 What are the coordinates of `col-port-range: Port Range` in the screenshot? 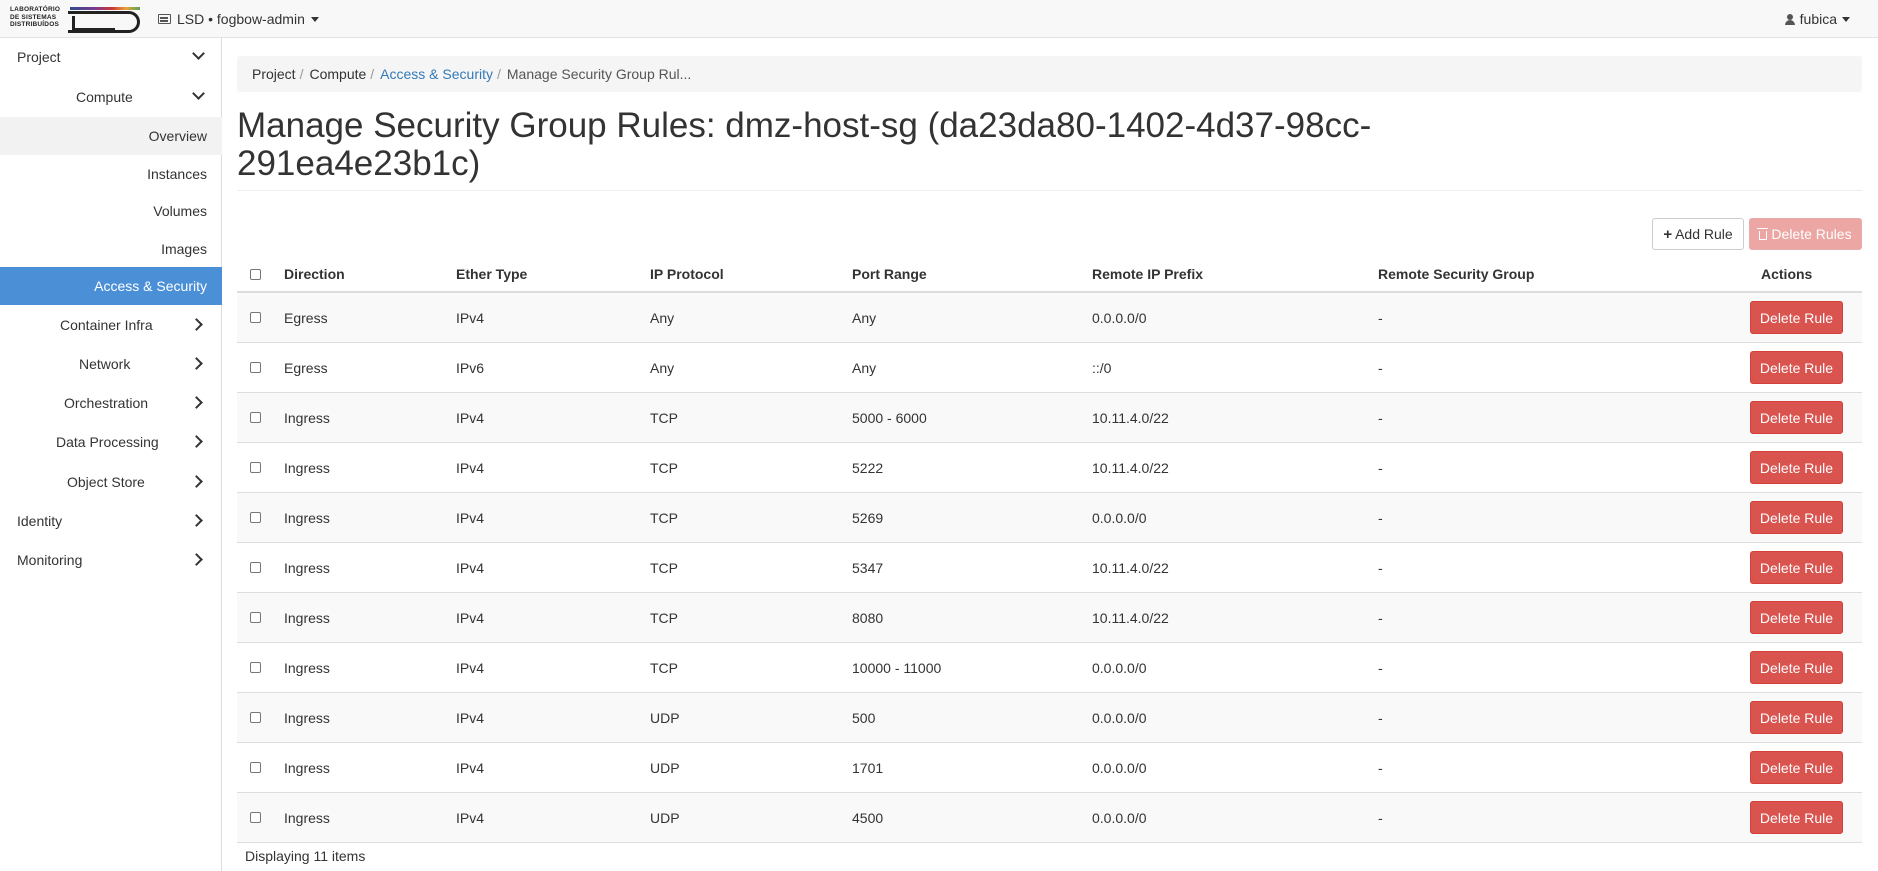 It's located at (889, 274).